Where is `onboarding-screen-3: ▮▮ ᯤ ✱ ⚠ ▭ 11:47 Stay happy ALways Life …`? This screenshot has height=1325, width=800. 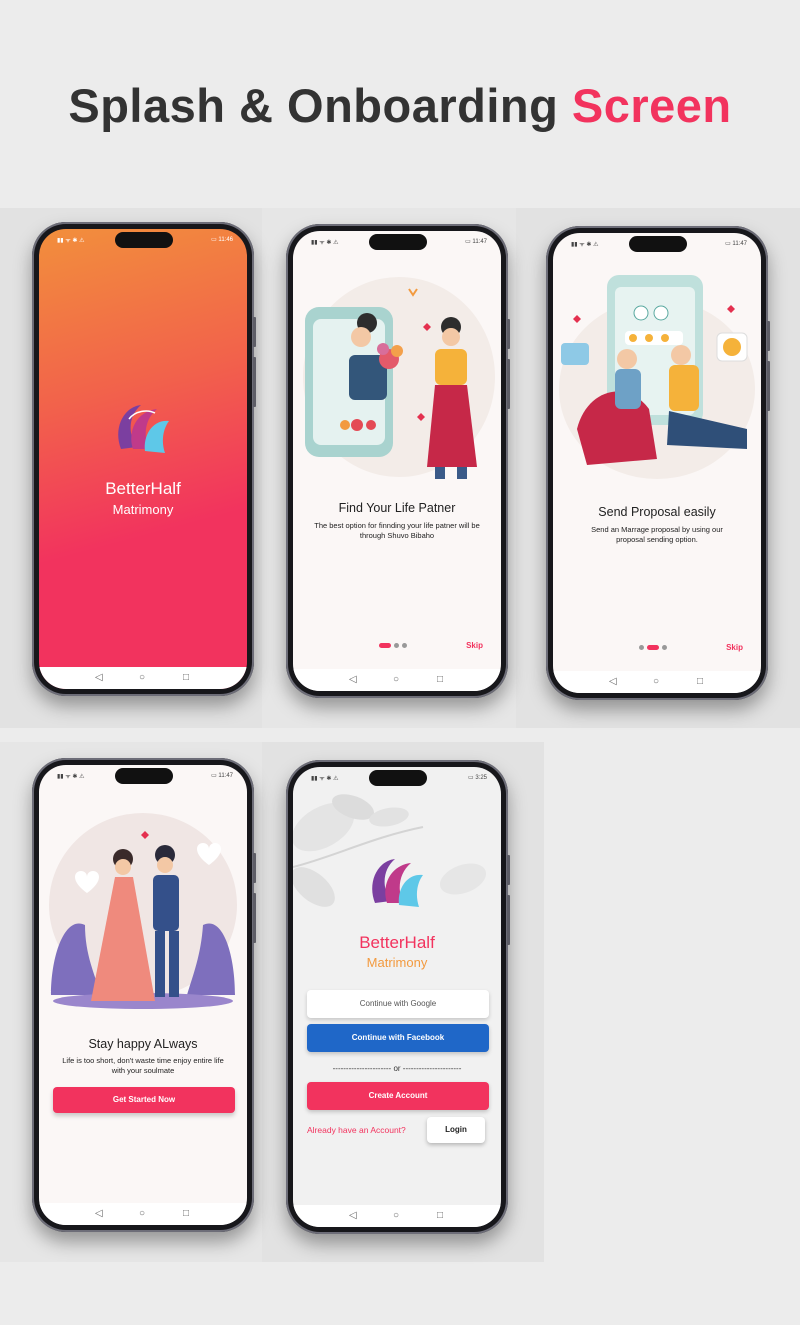 onboarding-screen-3: ▮▮ ᯤ ✱ ⚠ ▭ 11:47 Stay happy ALways Life … is located at coordinates (143, 995).